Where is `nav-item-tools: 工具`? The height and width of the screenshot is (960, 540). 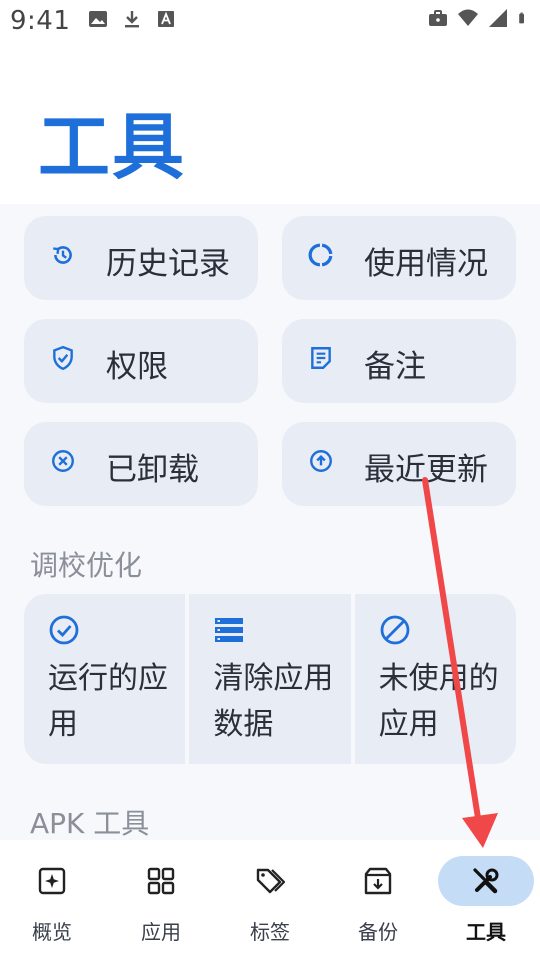 nav-item-tools: 工具 is located at coordinates (488, 904).